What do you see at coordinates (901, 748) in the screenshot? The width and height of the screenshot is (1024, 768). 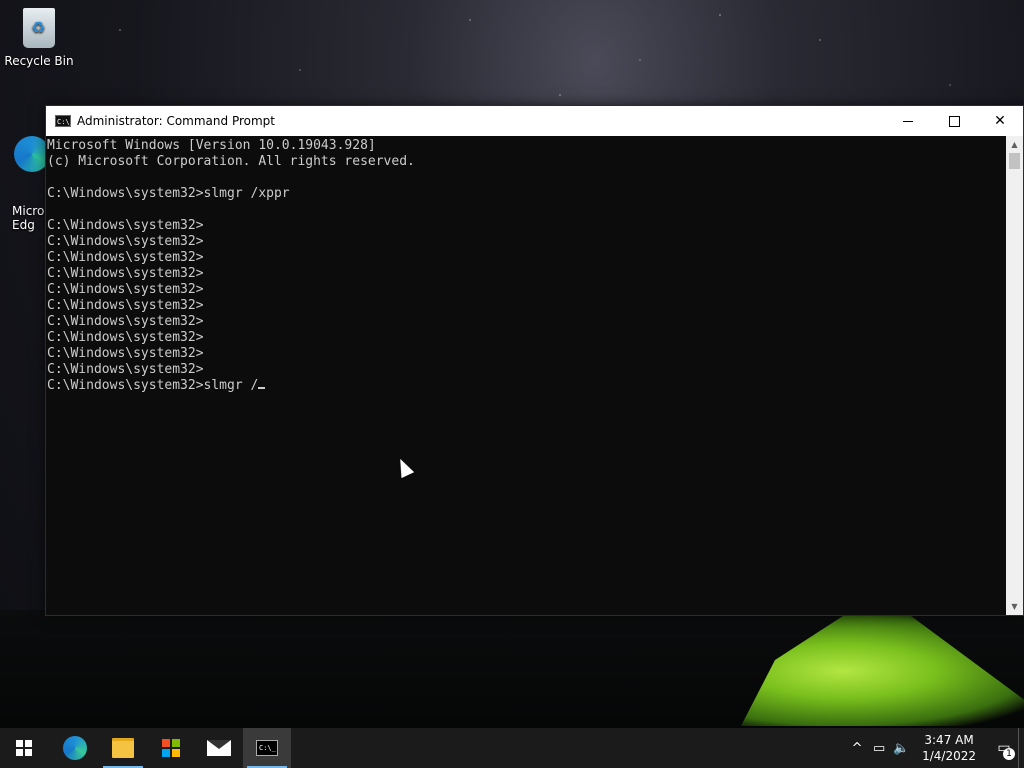 I see `volume-muted-icon: 🔈` at bounding box center [901, 748].